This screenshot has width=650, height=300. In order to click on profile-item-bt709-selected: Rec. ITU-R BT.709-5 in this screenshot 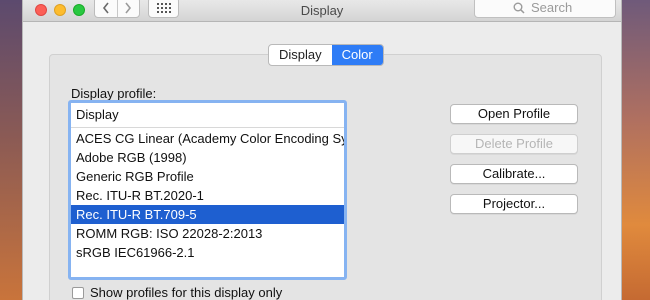, I will do `click(207, 214)`.